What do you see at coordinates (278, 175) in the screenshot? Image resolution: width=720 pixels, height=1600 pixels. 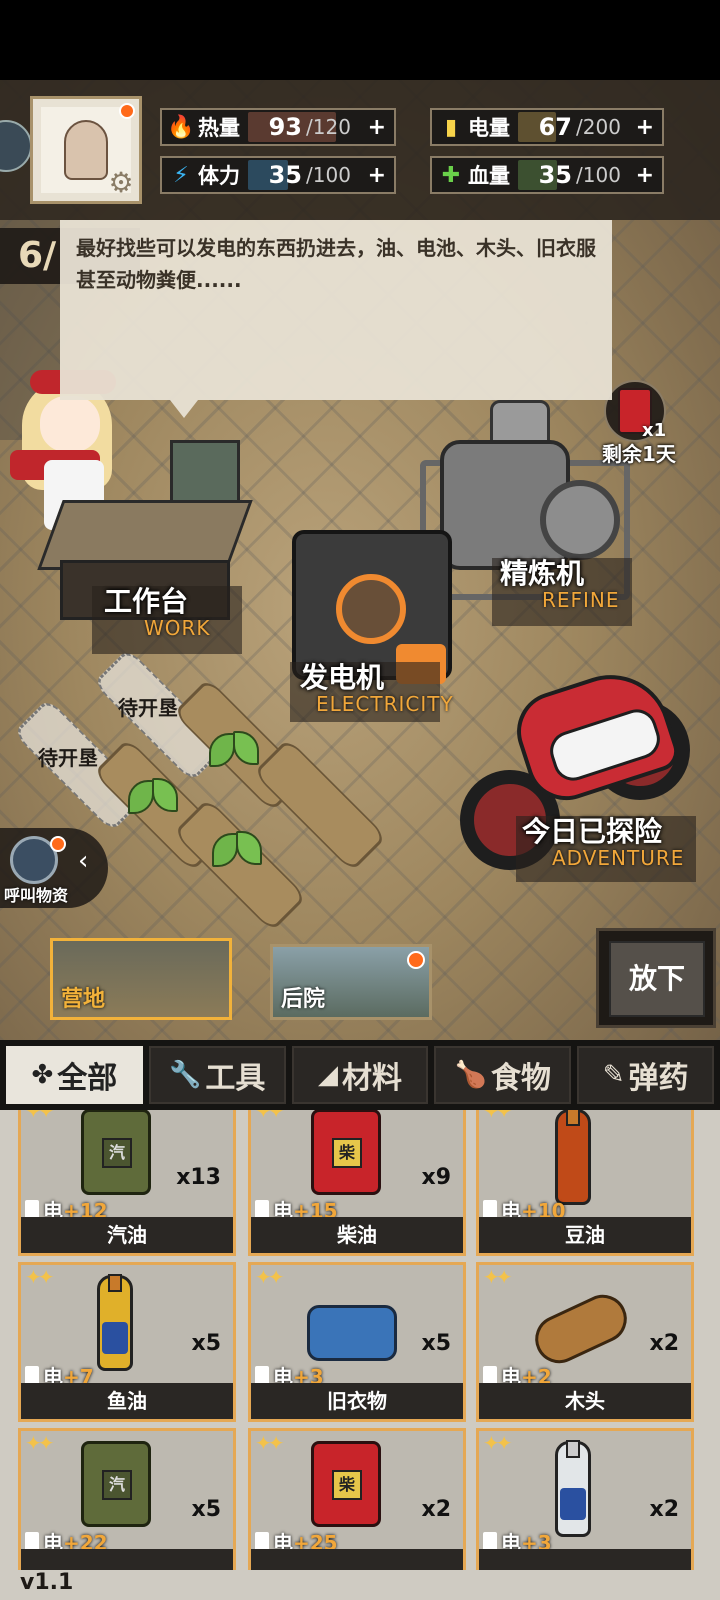 I see `stamina-stat: ⚡ 体力 35 /100 +` at bounding box center [278, 175].